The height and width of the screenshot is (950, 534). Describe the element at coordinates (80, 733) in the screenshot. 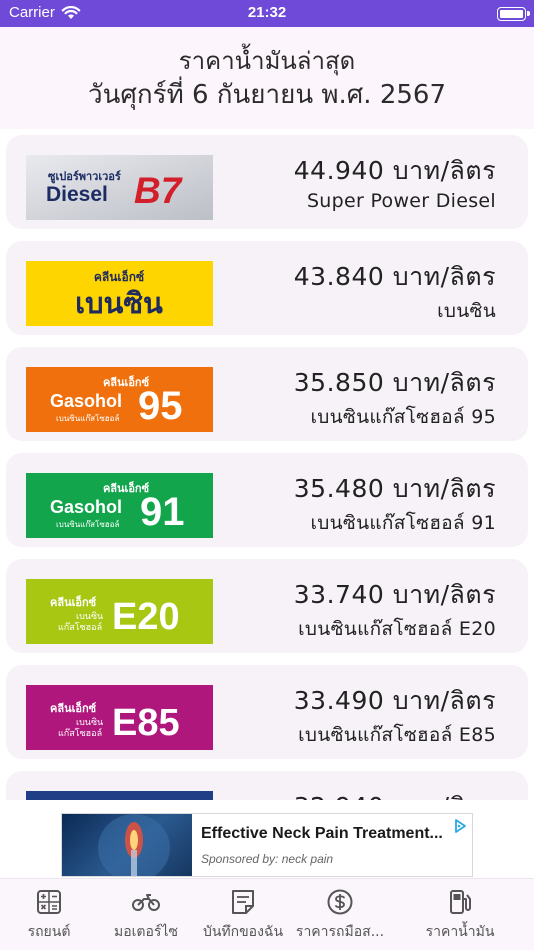

I see `e85-logo-line3: แก๊สโซฮอล์` at that location.